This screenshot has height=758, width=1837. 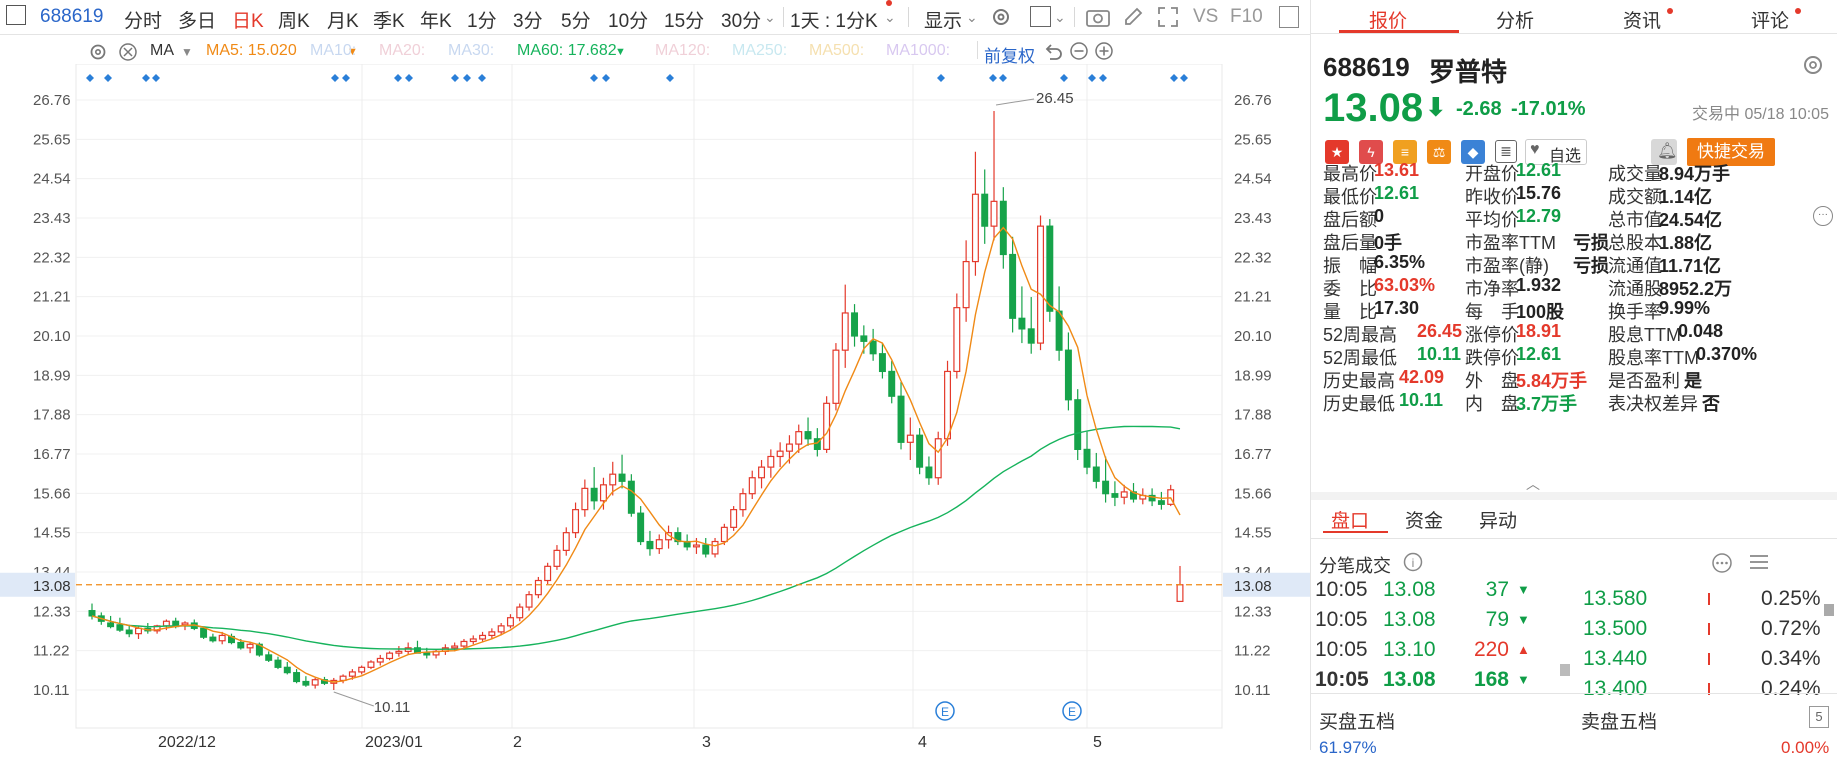 What do you see at coordinates (1439, 152) in the screenshot?
I see `scale-icon: ⚖` at bounding box center [1439, 152].